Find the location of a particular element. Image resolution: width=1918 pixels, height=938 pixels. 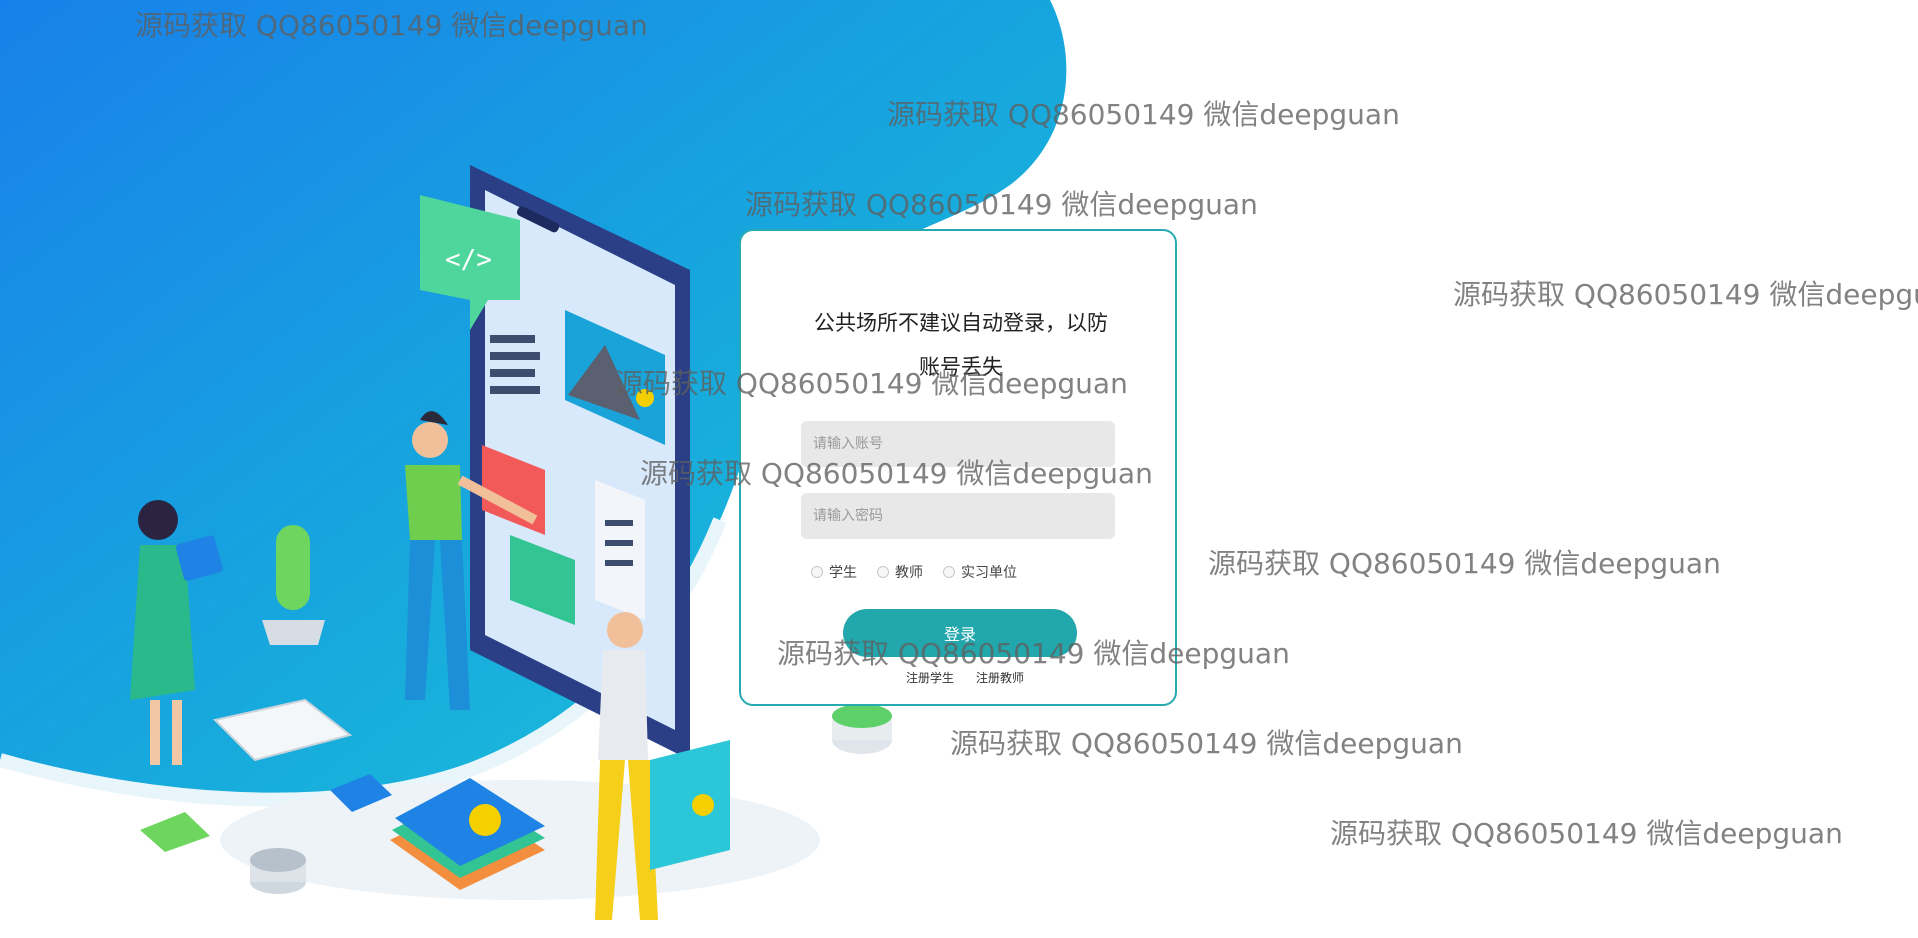

register-links: 注册学生 注册教师 is located at coordinates (965, 677).